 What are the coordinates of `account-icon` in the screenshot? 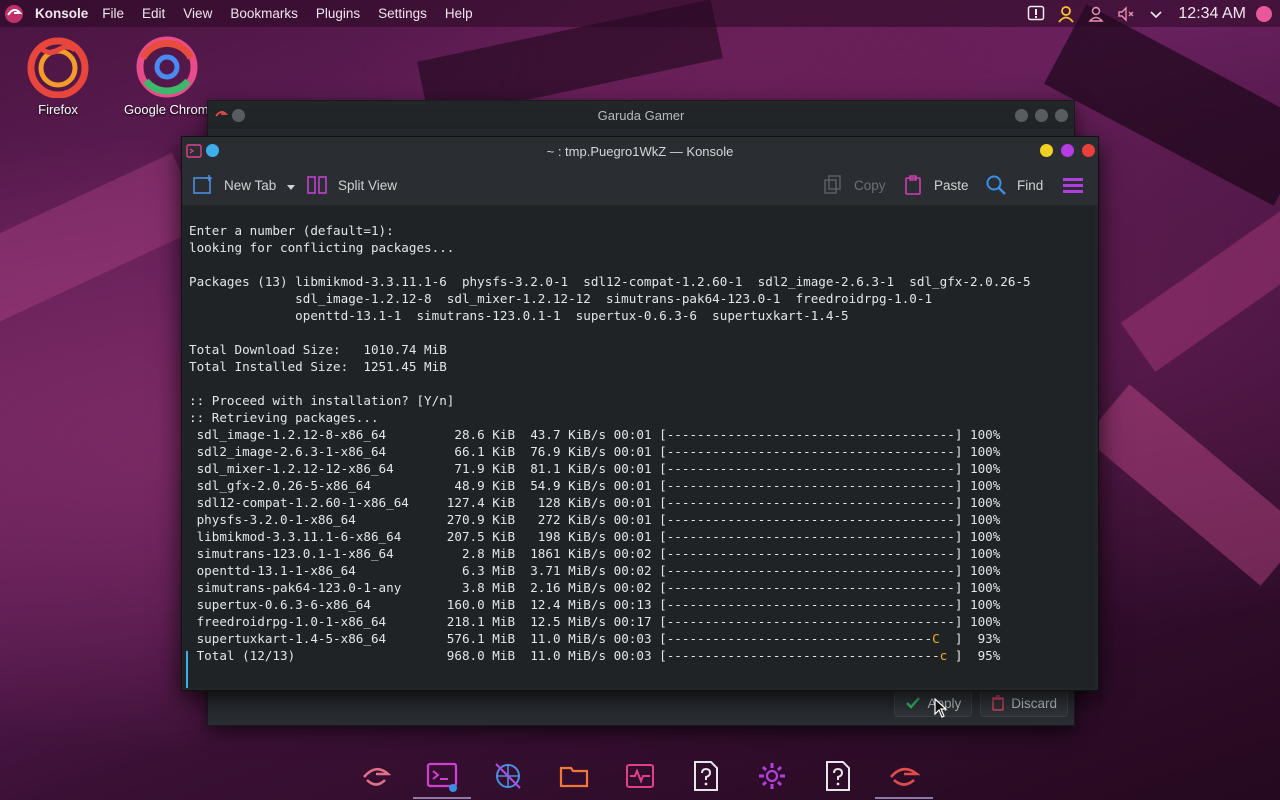 It's located at (1096, 14).